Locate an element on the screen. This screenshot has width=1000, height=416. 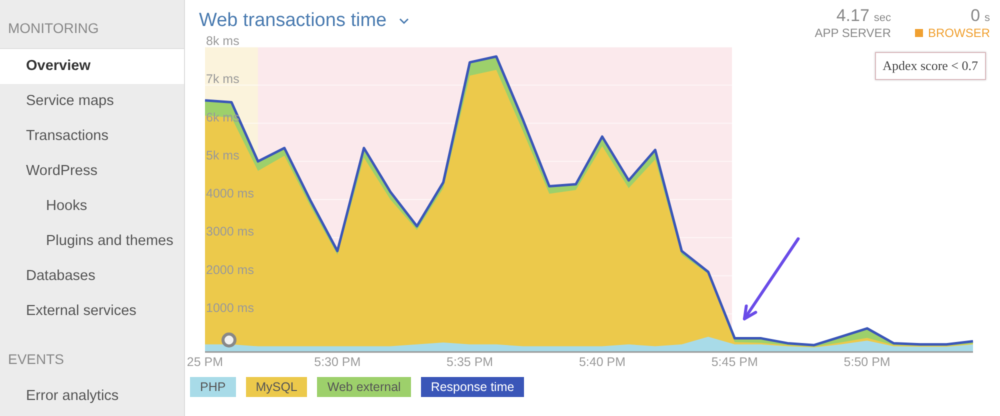
sidebar-item: Error analytics is located at coordinates (92, 396).